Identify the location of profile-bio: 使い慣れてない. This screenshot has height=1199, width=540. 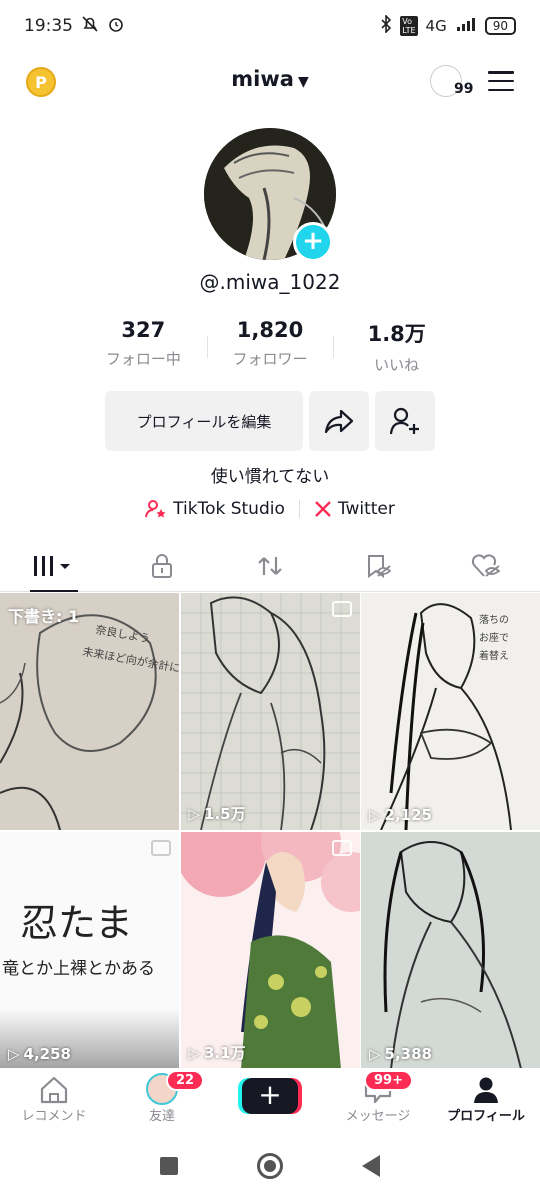
(270, 477).